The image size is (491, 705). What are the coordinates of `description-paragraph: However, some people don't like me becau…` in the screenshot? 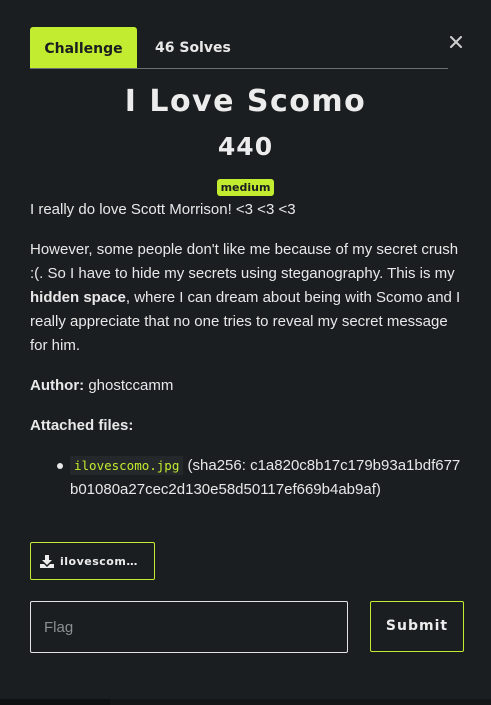 It's located at (246, 298).